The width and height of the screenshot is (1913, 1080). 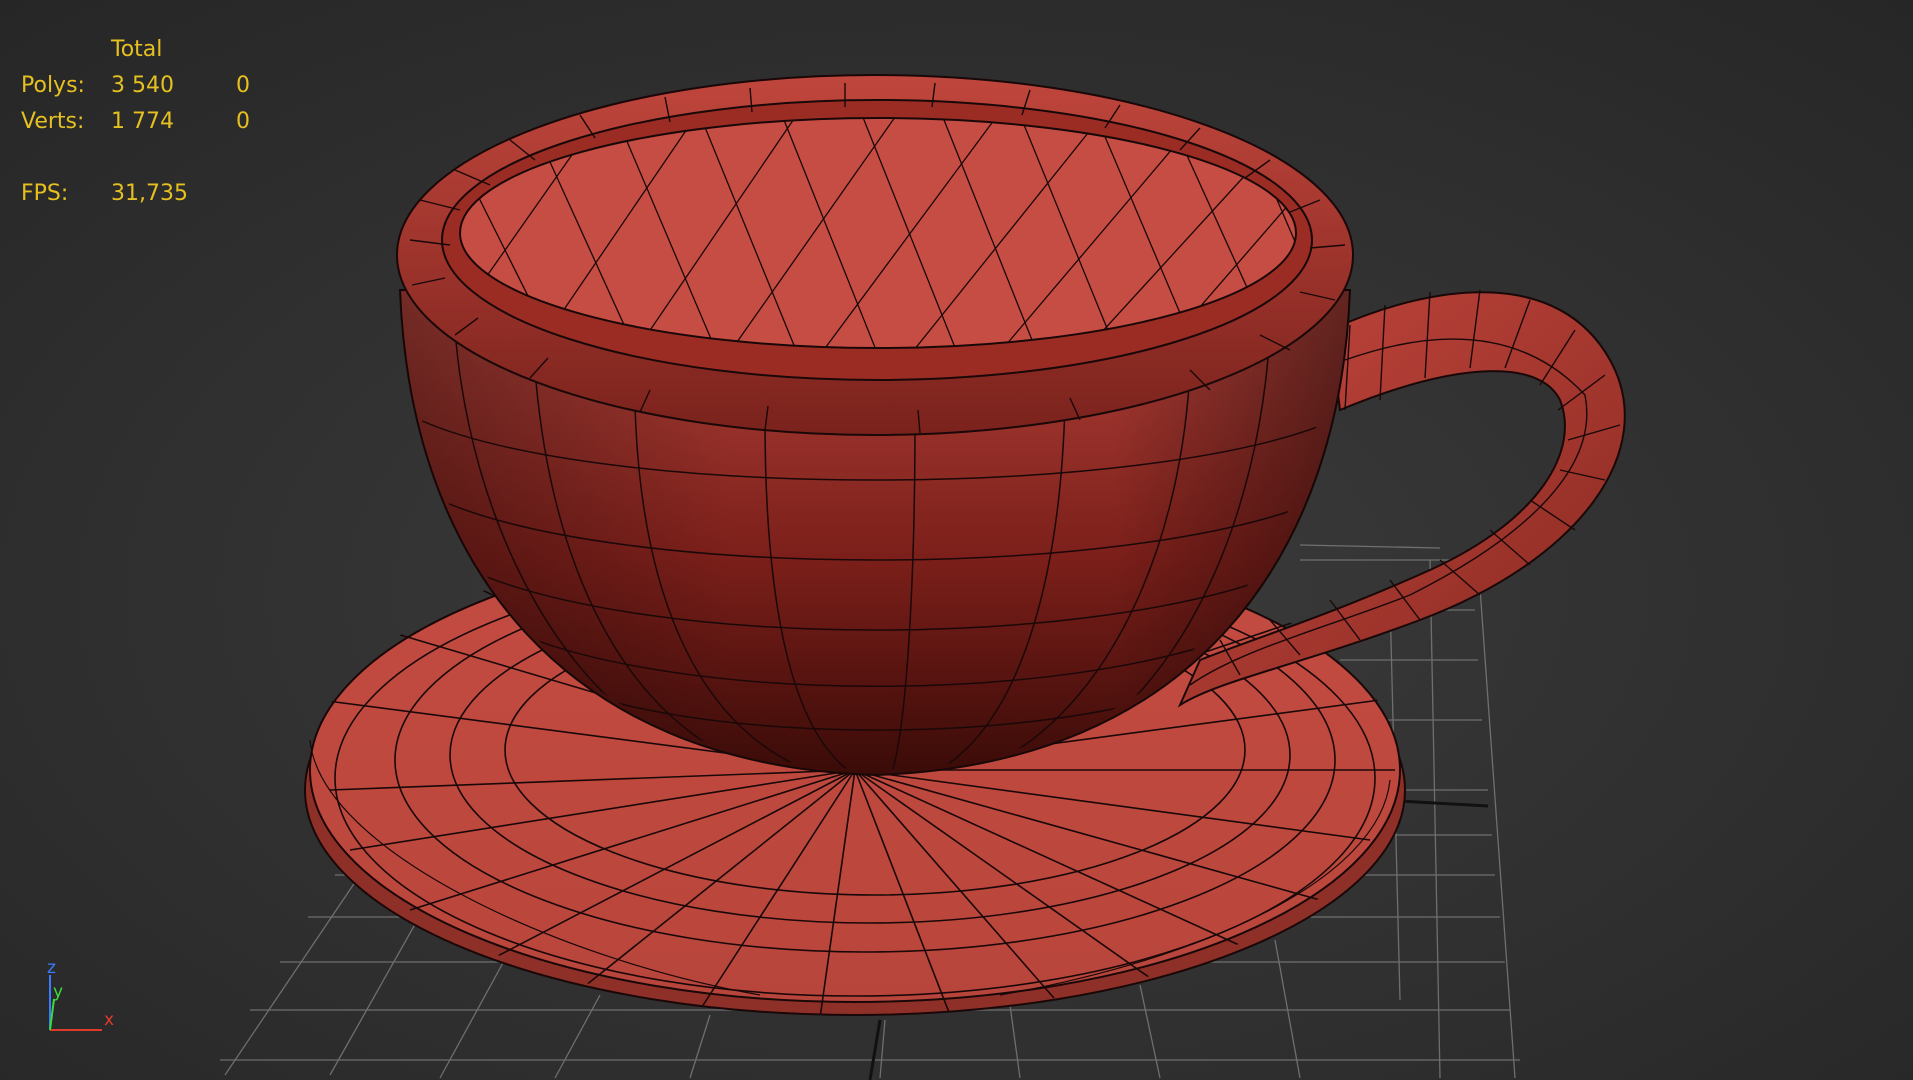 What do you see at coordinates (58, 992) in the screenshot?
I see `axis-y-label: y` at bounding box center [58, 992].